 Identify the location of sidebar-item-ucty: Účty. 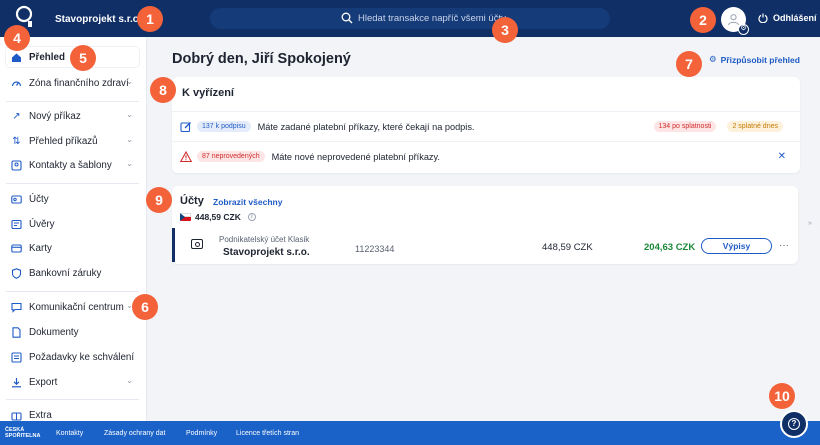
(72, 199).